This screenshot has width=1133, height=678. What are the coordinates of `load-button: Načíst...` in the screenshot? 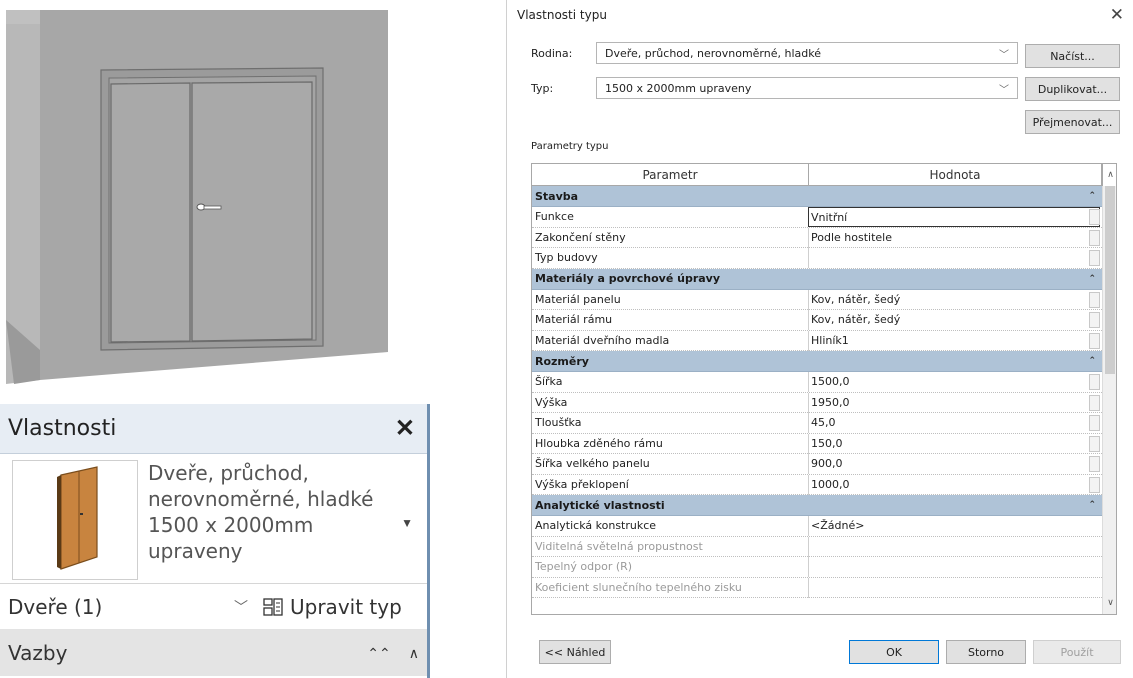 It's located at (1072, 56).